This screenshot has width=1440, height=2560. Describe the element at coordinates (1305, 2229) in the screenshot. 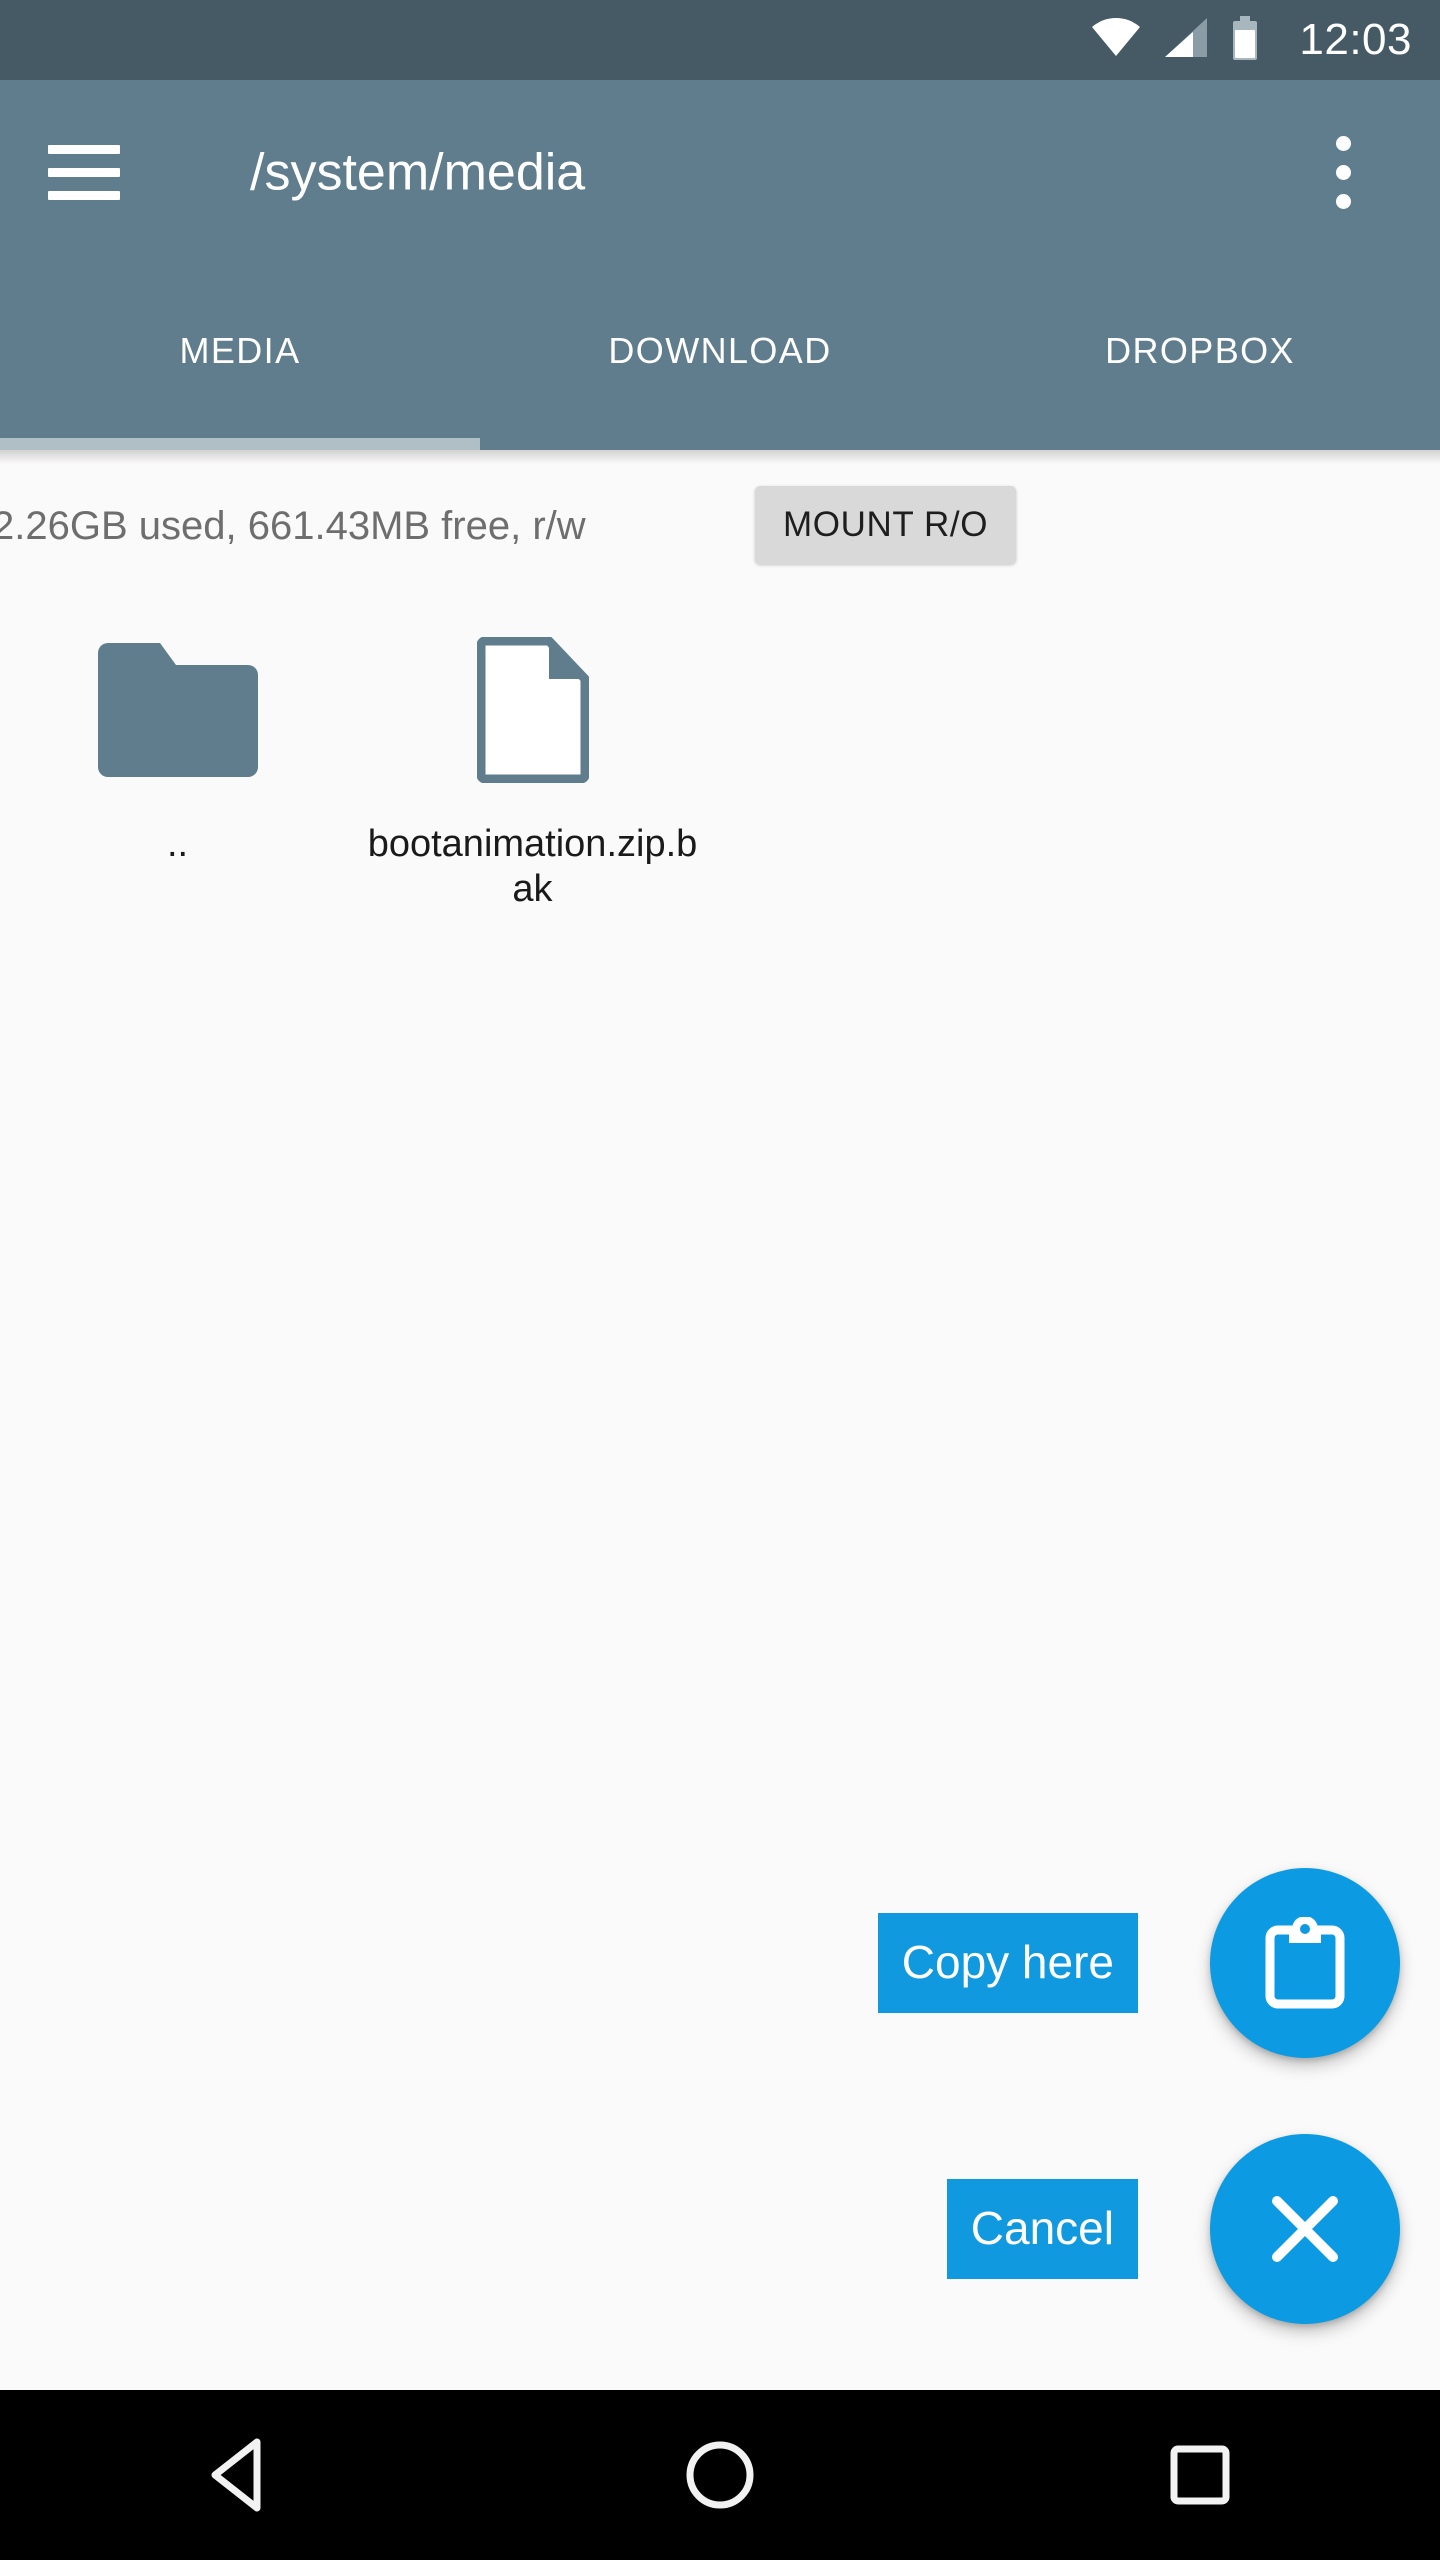

I see `close-x-icon` at that location.